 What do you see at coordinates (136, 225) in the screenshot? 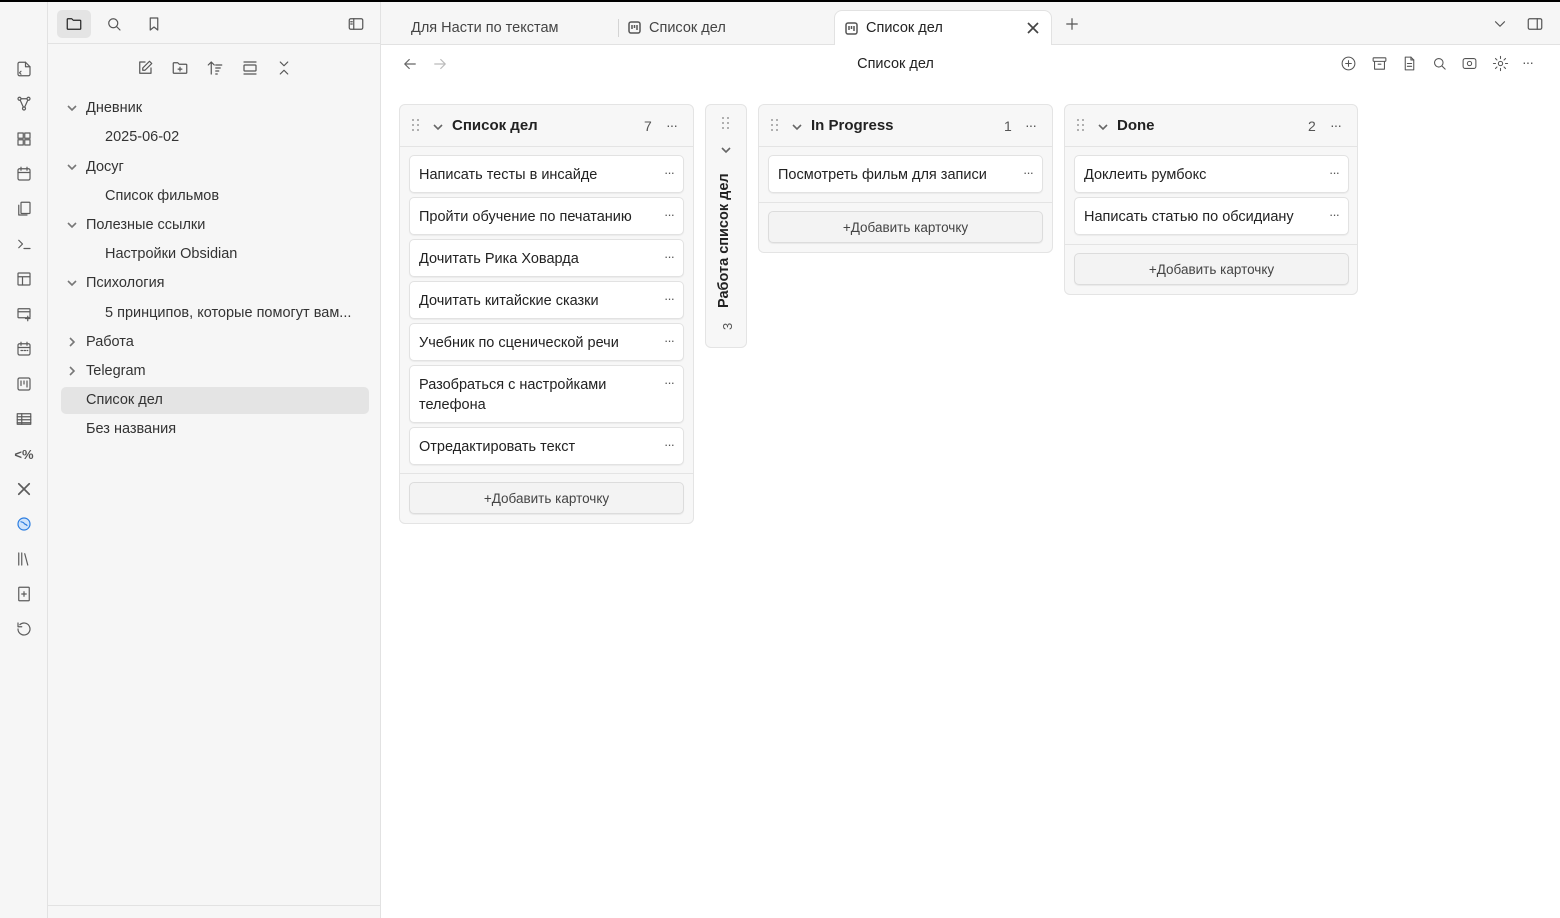
I see `tree-folder-links: Полезные ссылки` at bounding box center [136, 225].